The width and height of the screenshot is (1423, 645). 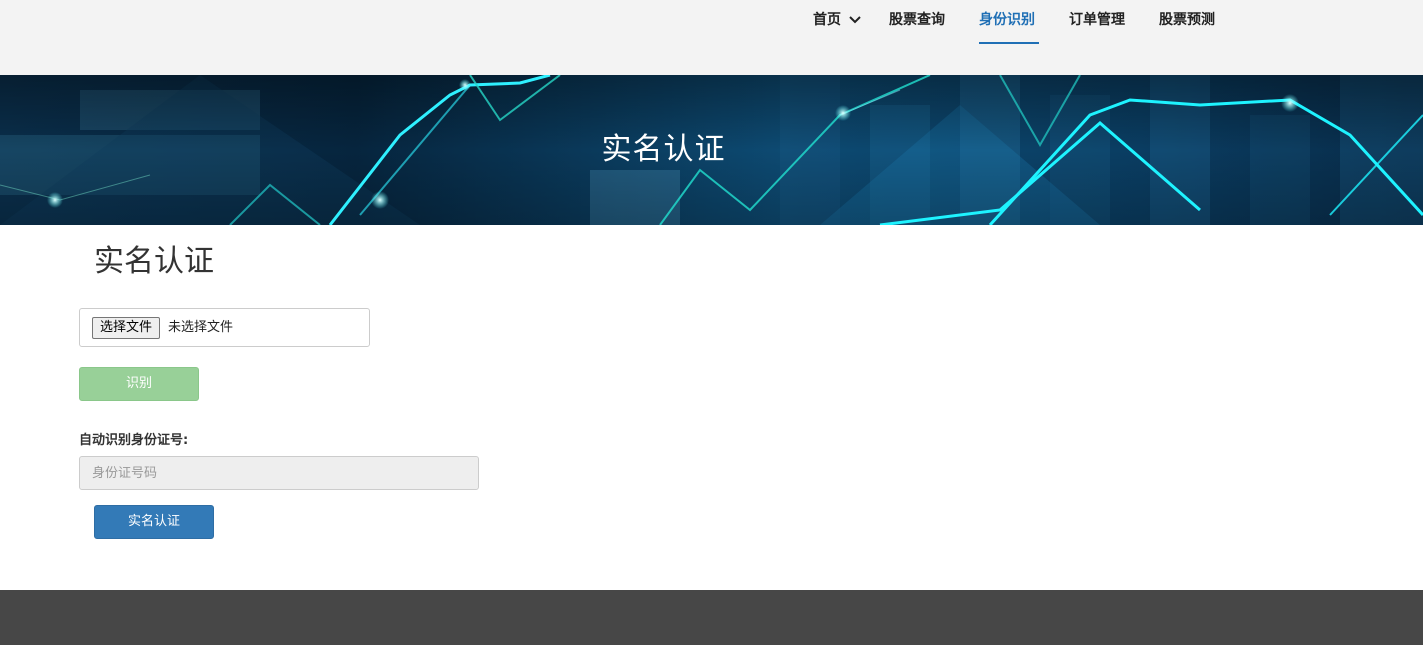 I want to click on footer, so click(x=711, y=617).